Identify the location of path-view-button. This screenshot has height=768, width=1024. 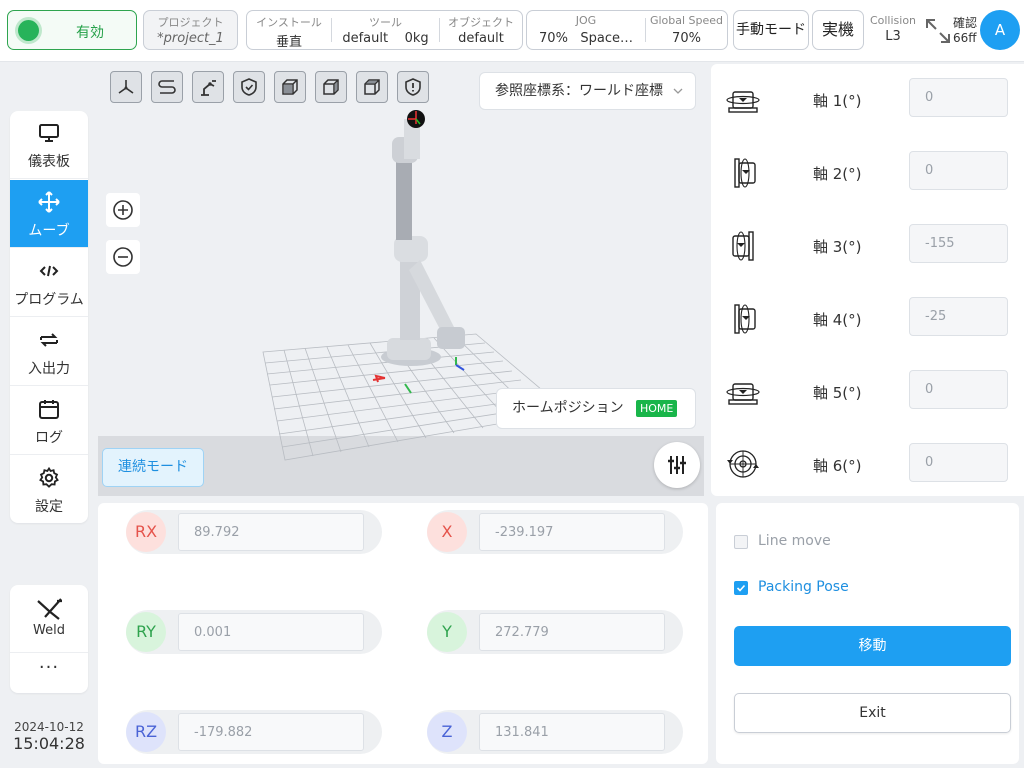
(167, 87).